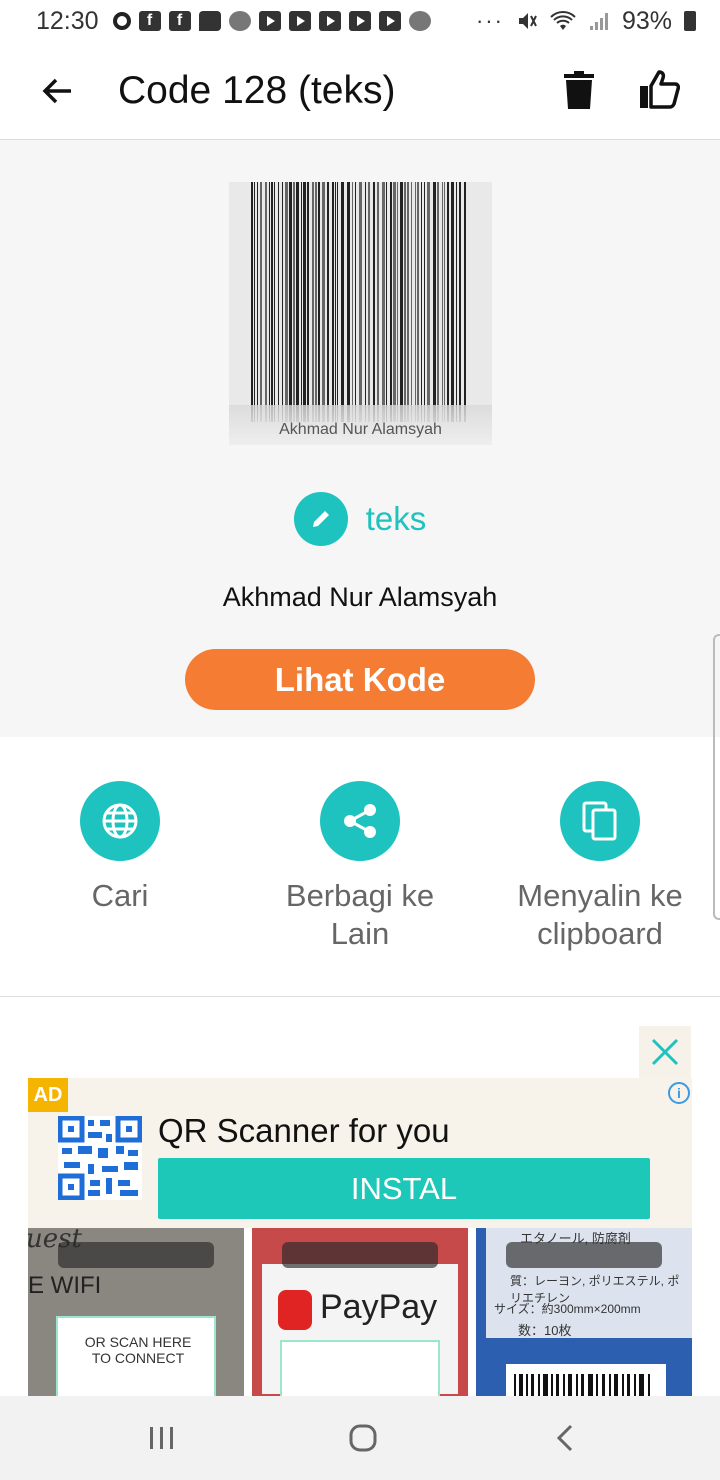 The height and width of the screenshot is (1480, 720). I want to click on message-icon, so click(209, 21).